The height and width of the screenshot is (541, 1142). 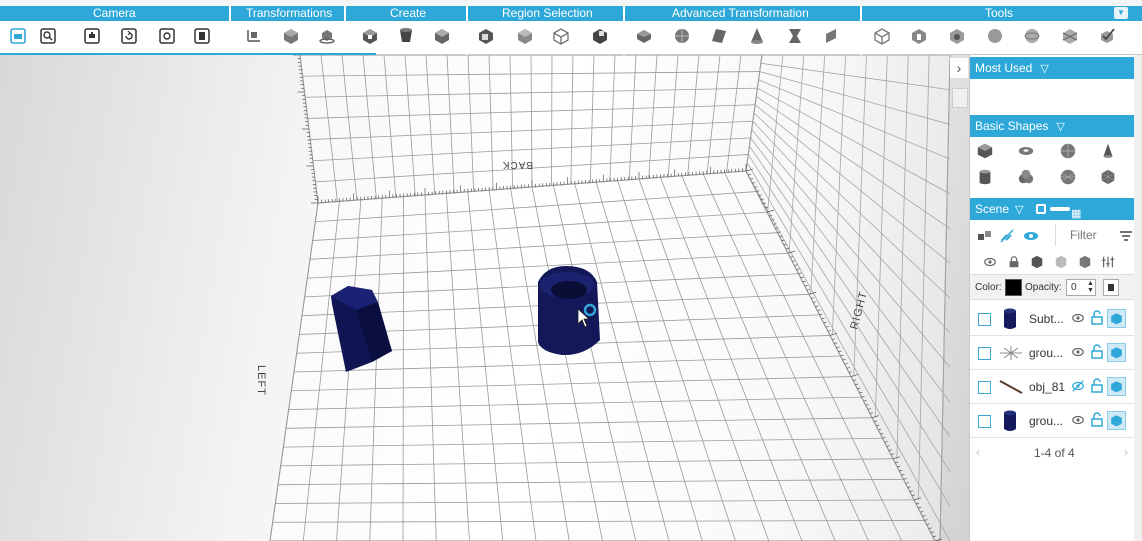 What do you see at coordinates (1107, 36) in the screenshot?
I see `tool-check-icon` at bounding box center [1107, 36].